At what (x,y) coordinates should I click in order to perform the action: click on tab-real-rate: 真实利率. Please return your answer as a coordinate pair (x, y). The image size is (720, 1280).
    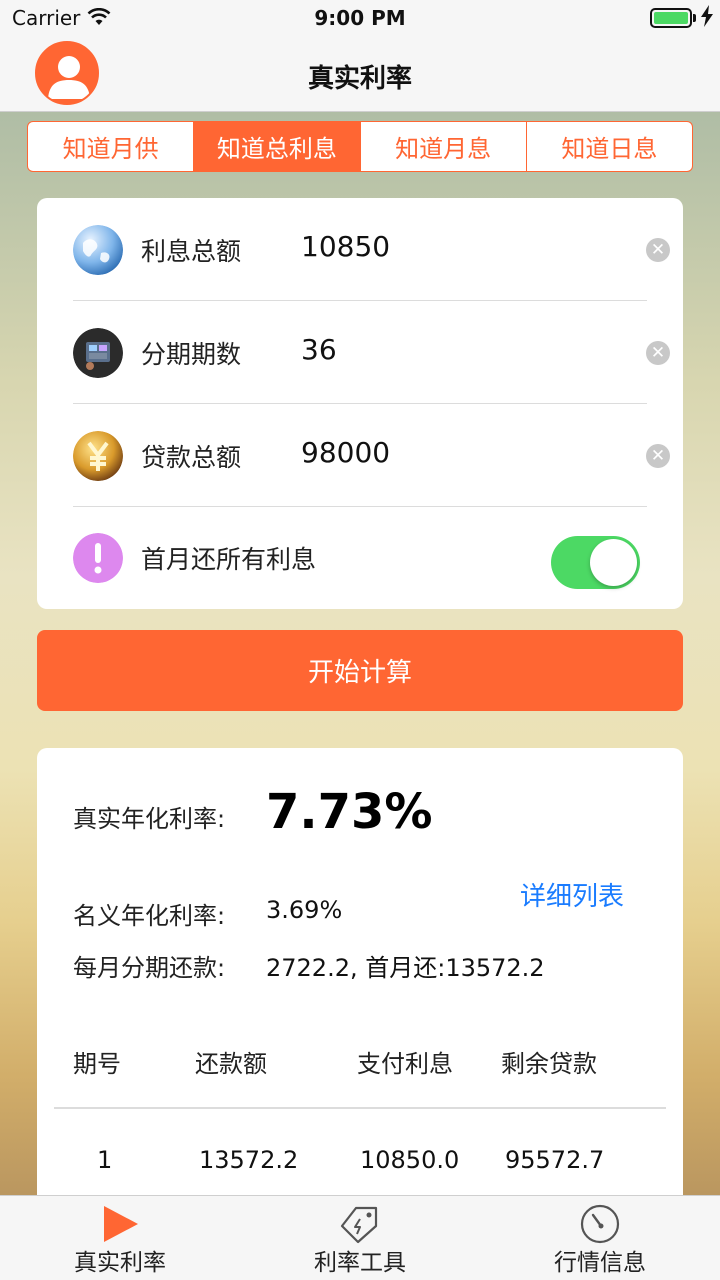
    Looking at the image, I should click on (120, 1238).